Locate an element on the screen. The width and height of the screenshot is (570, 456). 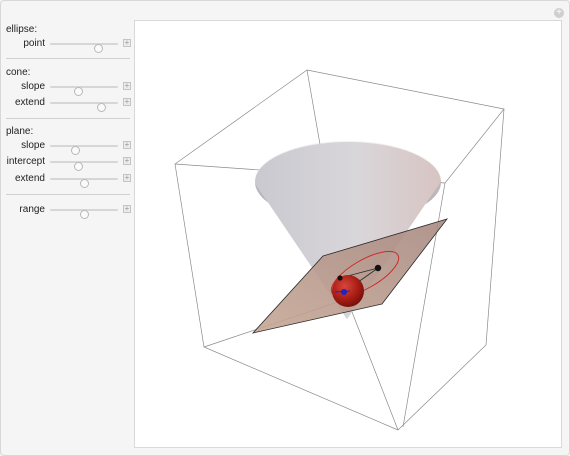
cone-section-title: cone: is located at coordinates (18, 72).